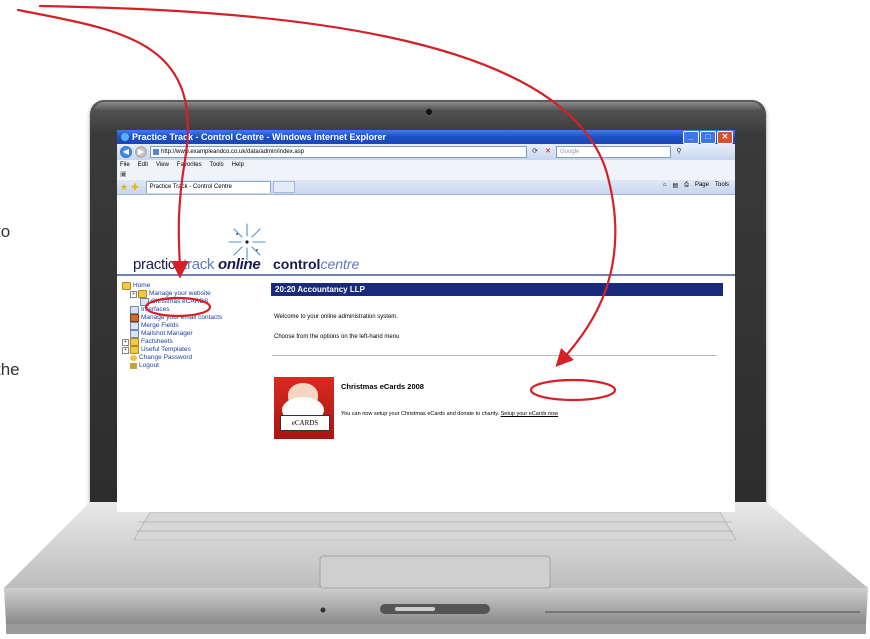 This screenshot has width=870, height=639. I want to click on brand-part-practice: practice, so click(158, 264).